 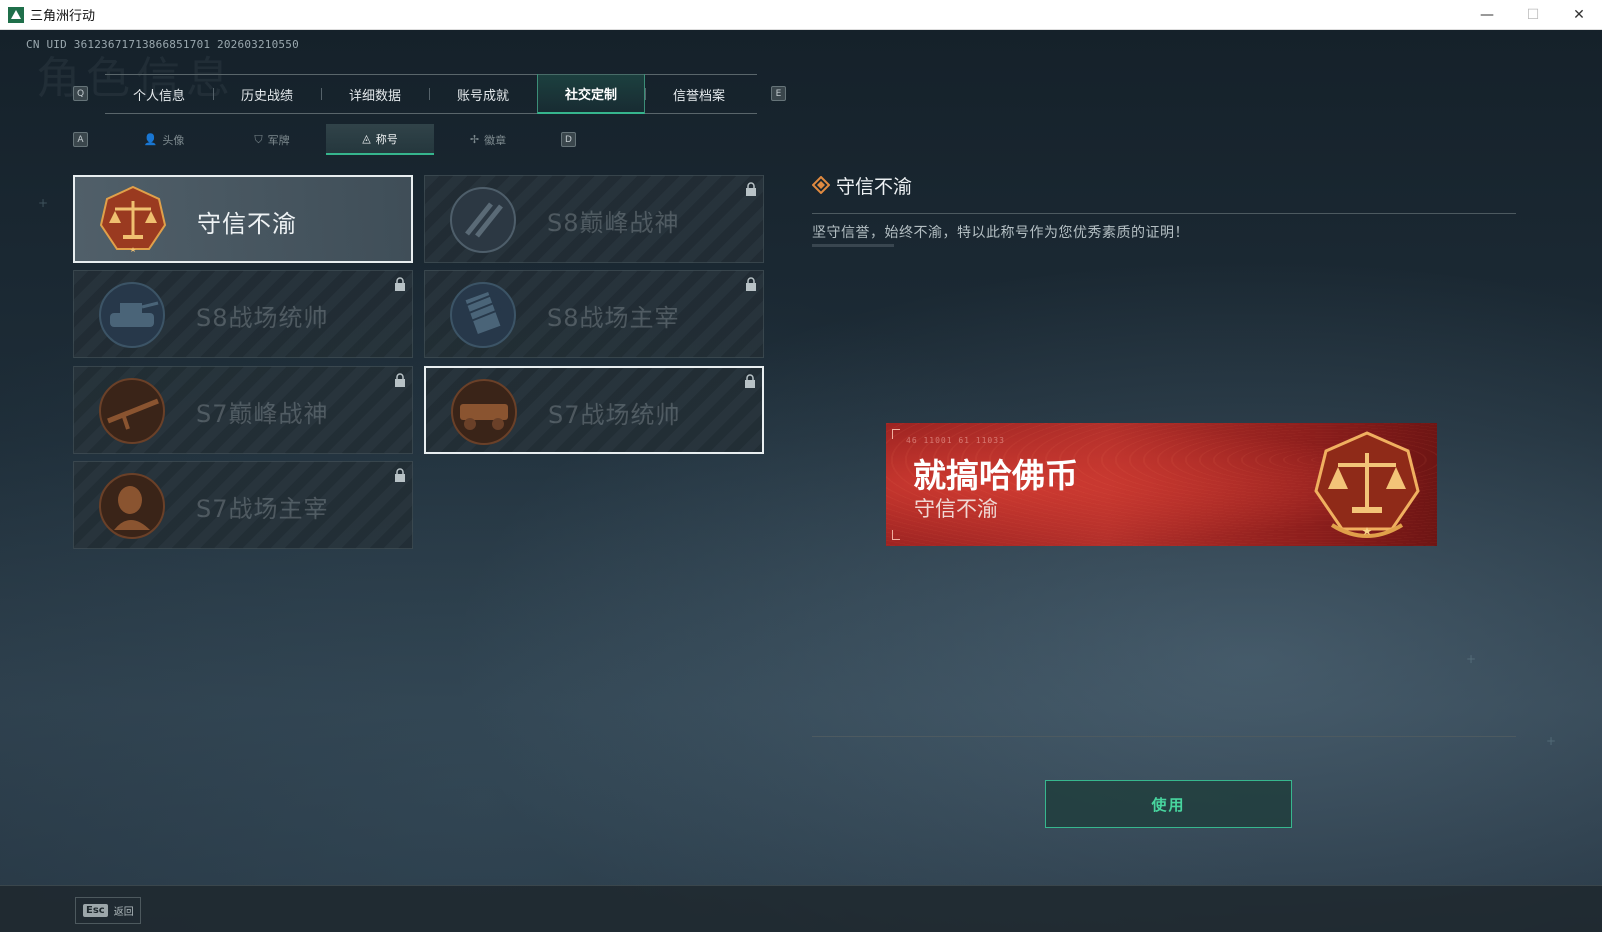 I want to click on title-card-4: S7巅峰战神, so click(x=243, y=410).